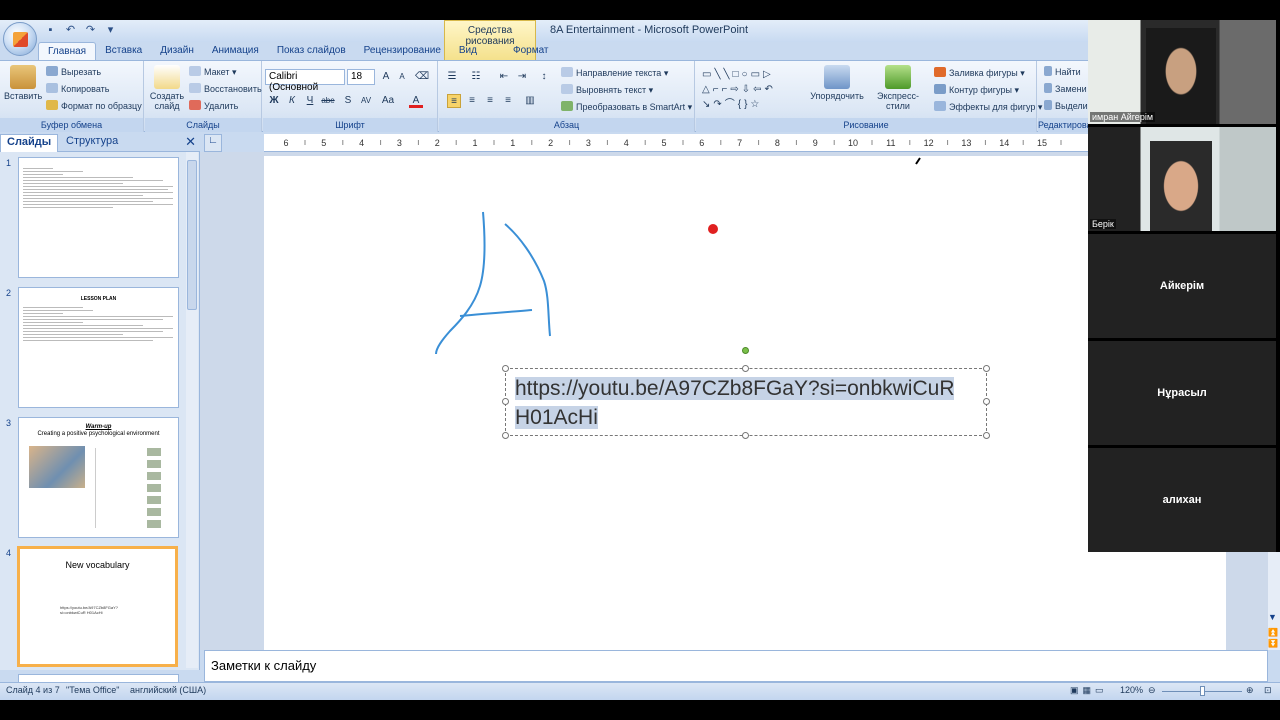 The image size is (1280, 720). I want to click on scroll-down-icon: ▼, so click(1272, 617).